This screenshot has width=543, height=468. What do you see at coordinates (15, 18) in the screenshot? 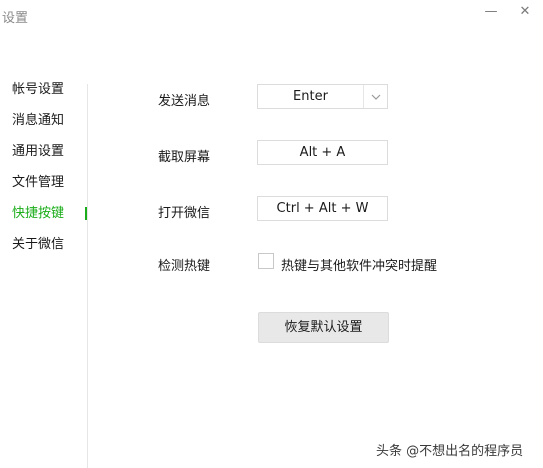
I see `window-title: 设置` at bounding box center [15, 18].